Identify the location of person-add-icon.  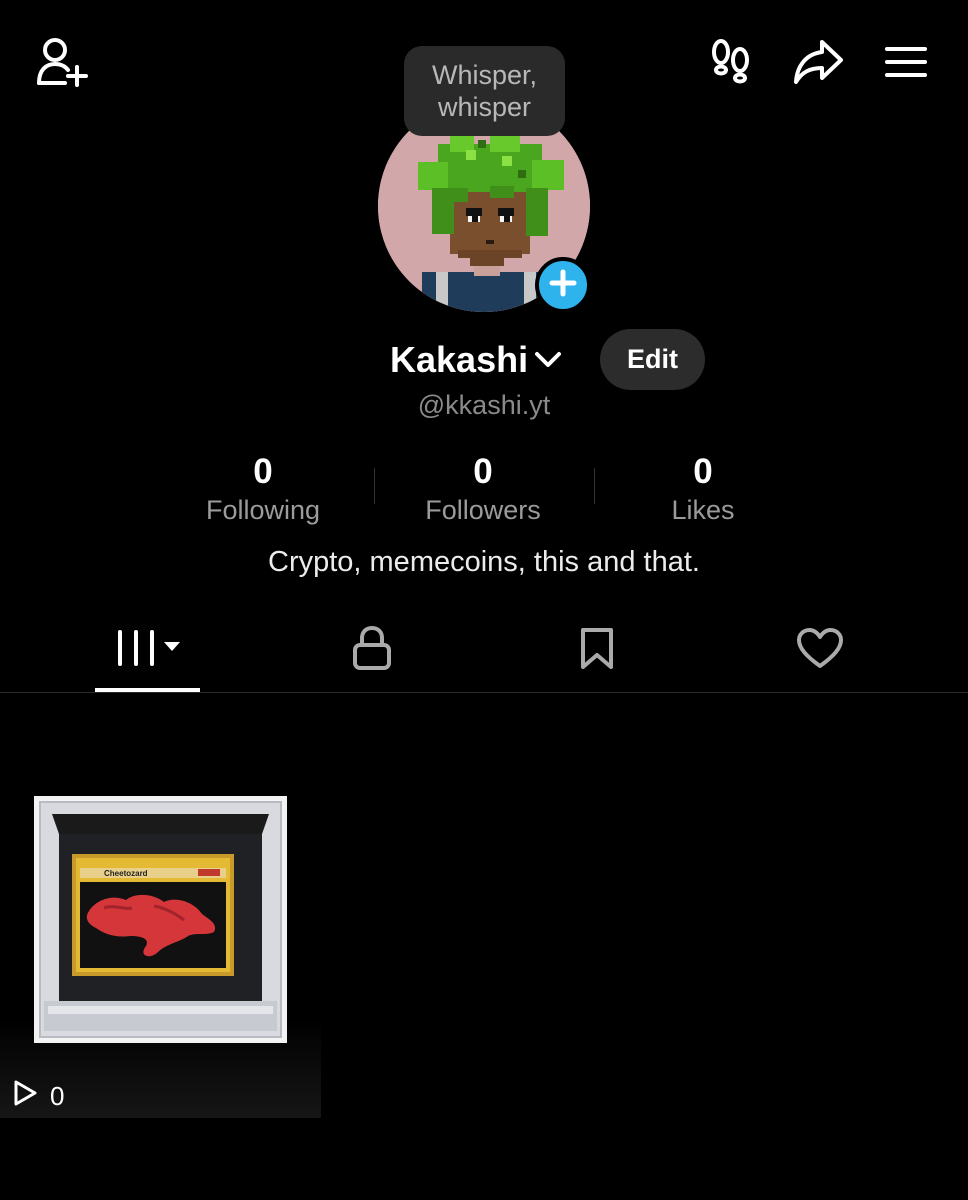
(62, 62).